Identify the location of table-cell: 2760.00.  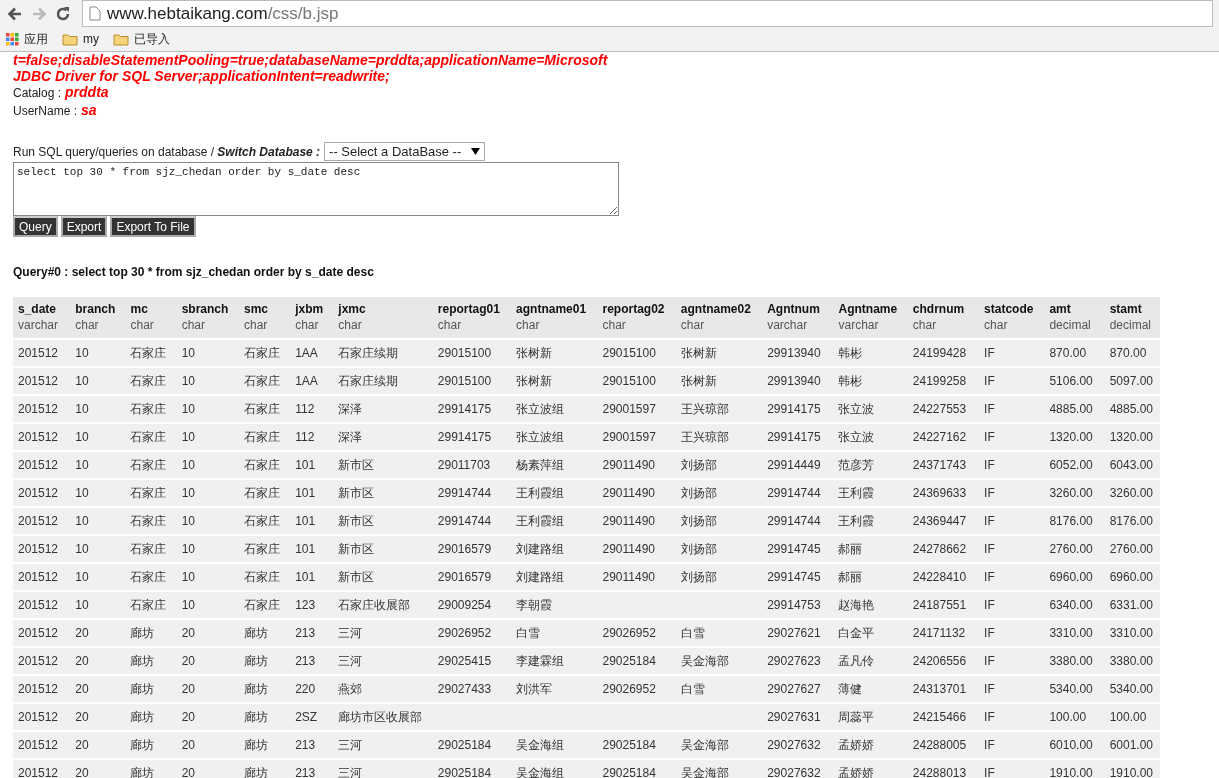
(1074, 549).